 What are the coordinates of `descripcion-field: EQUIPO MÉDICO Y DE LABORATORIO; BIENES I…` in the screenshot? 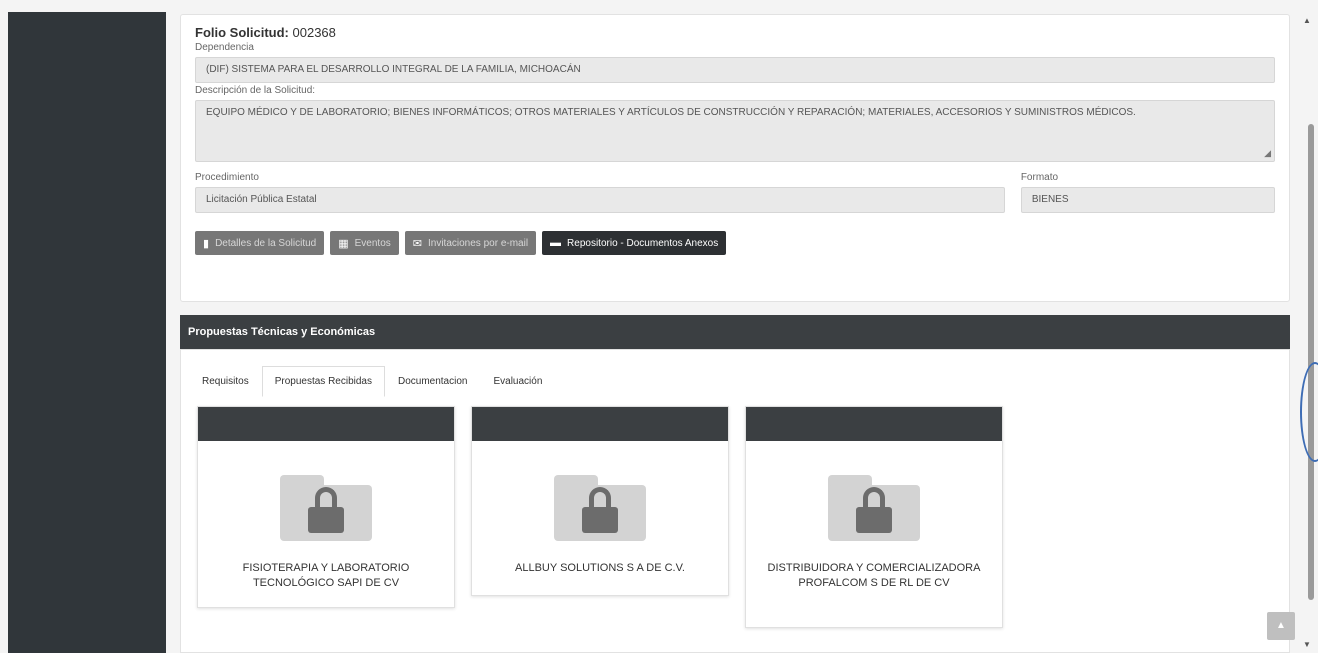 It's located at (735, 131).